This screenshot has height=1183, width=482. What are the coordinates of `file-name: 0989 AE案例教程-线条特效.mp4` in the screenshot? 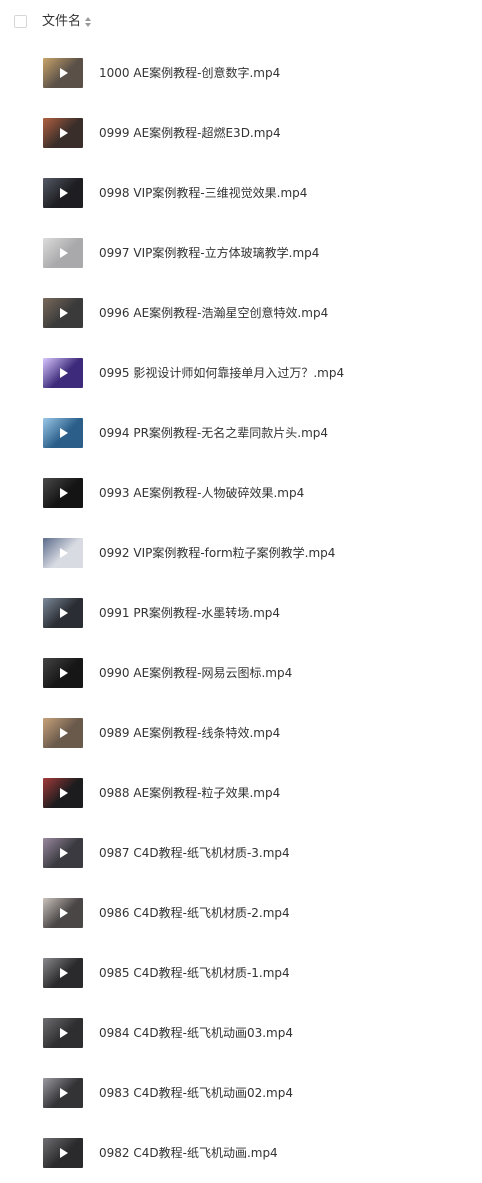 It's located at (189, 733).